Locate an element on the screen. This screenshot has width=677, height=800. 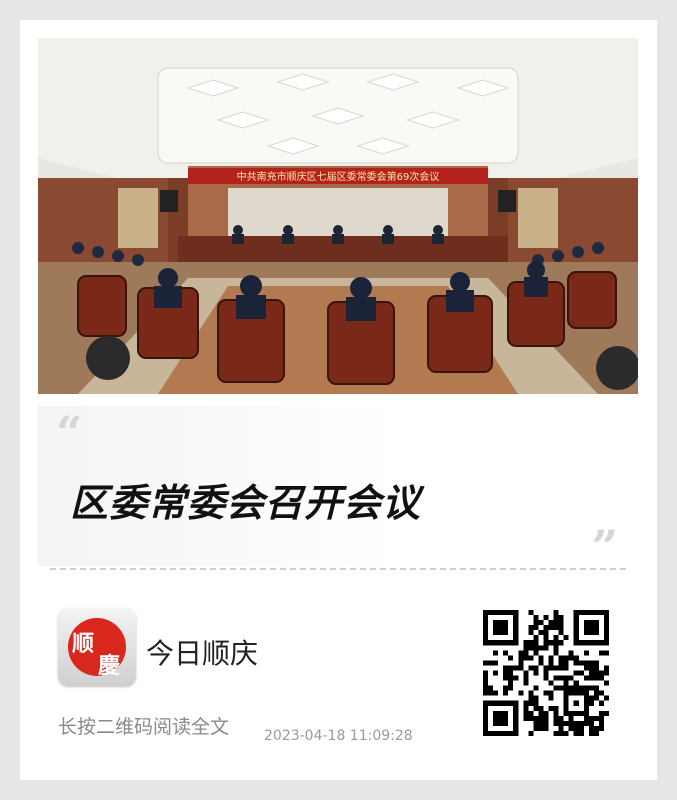
qr-code is located at coordinates (546, 673).